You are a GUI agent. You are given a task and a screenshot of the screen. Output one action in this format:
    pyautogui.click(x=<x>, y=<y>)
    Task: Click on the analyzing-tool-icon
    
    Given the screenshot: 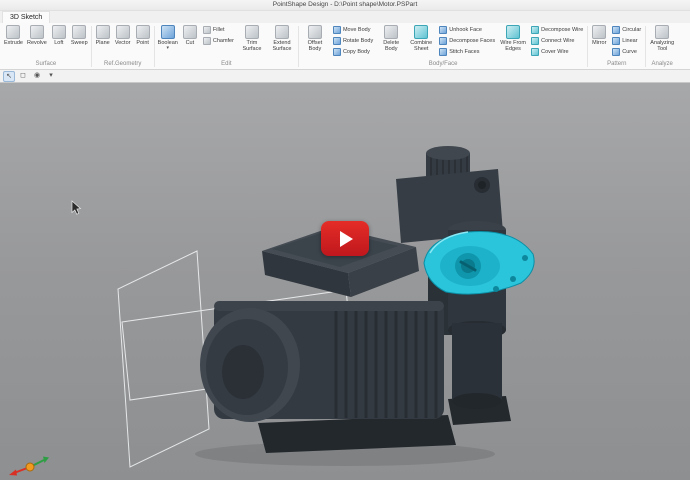 What is the action you would take?
    pyautogui.click(x=662, y=32)
    